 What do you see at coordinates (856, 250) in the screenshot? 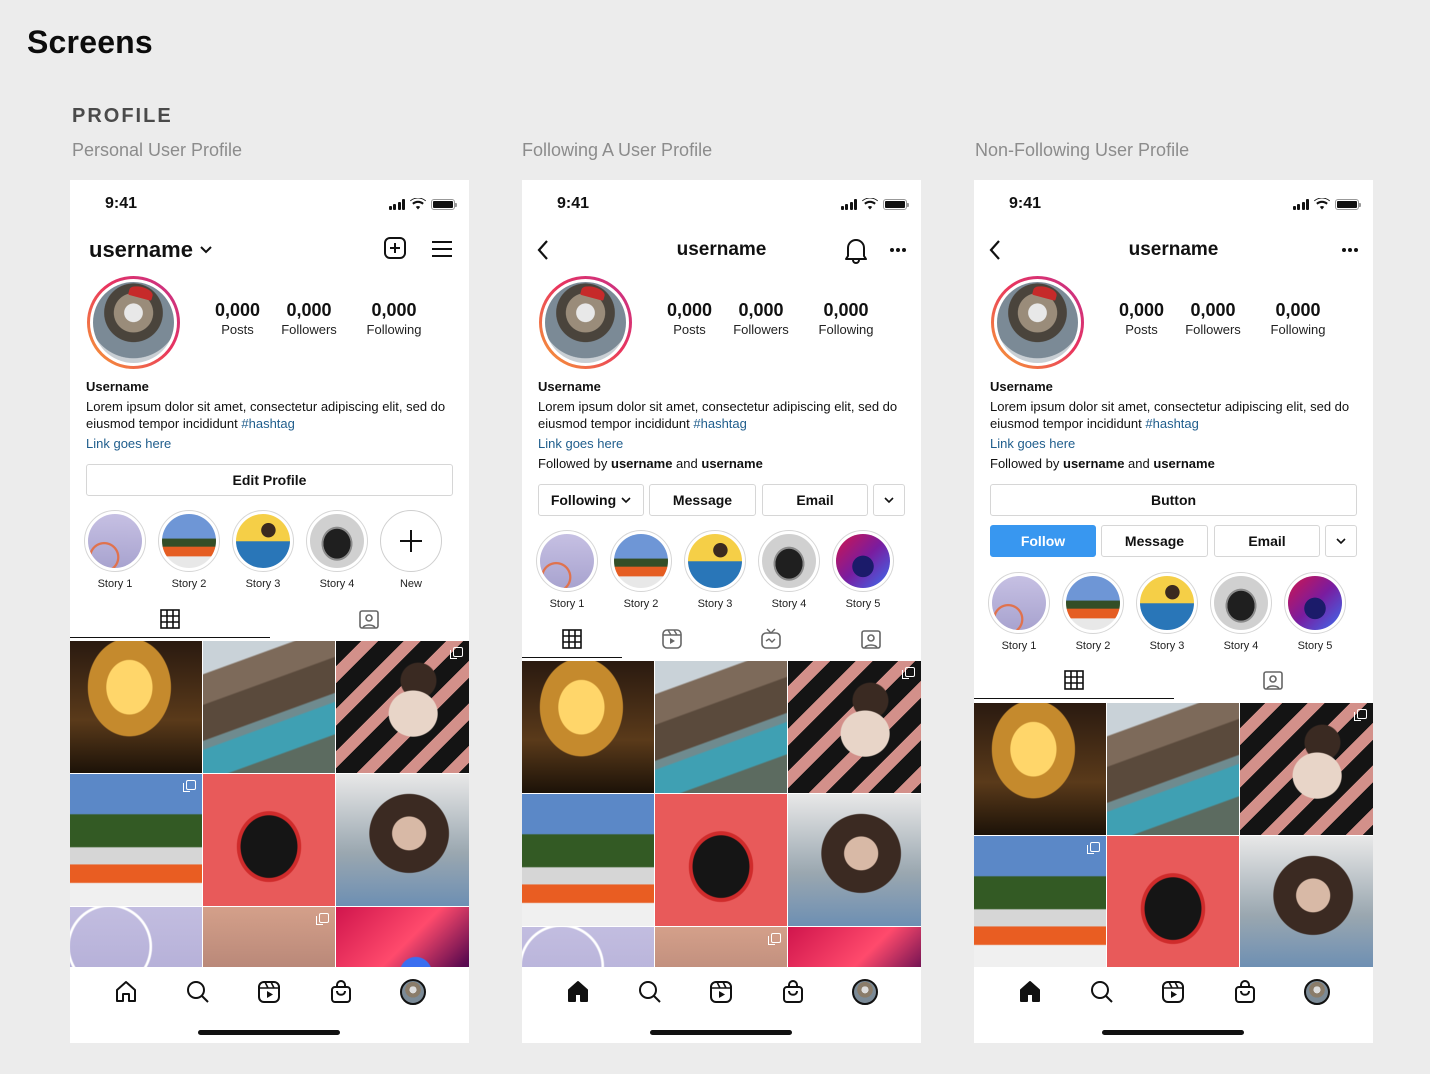
I see `notification-bell-icon` at bounding box center [856, 250].